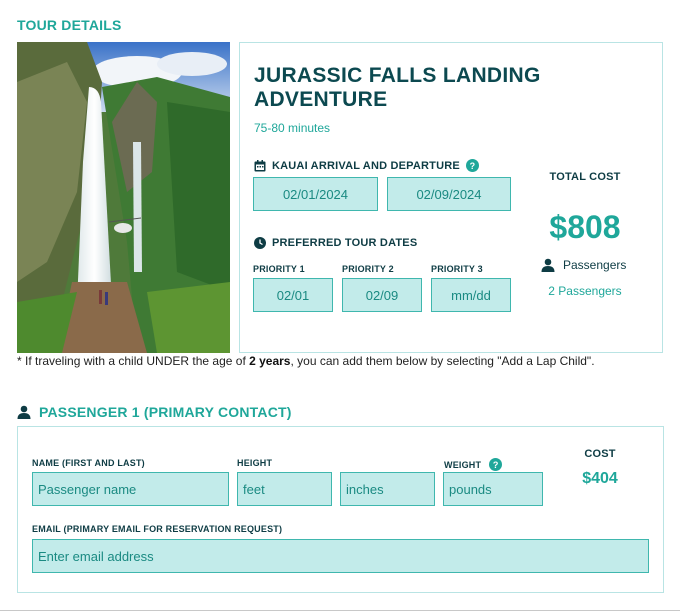 The height and width of the screenshot is (613, 680). What do you see at coordinates (600, 454) in the screenshot?
I see `passenger-cost-label: COST` at bounding box center [600, 454].